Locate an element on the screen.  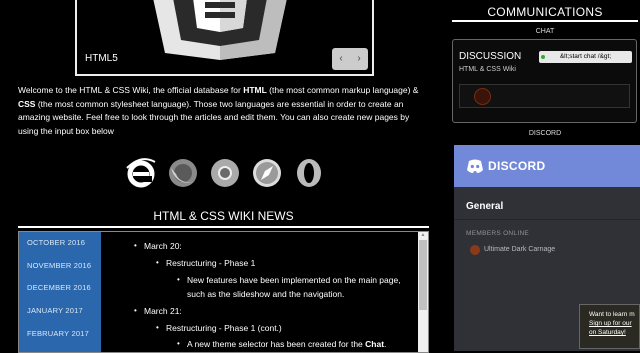
news-scrollbar: ▲ is located at coordinates (423, 292).